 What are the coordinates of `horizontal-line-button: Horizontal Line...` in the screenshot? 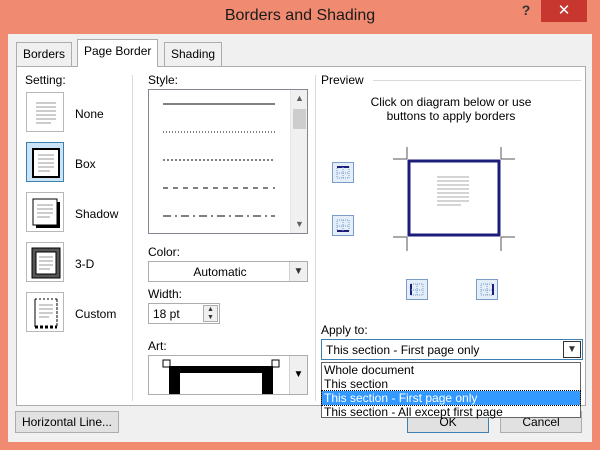 It's located at (67, 422).